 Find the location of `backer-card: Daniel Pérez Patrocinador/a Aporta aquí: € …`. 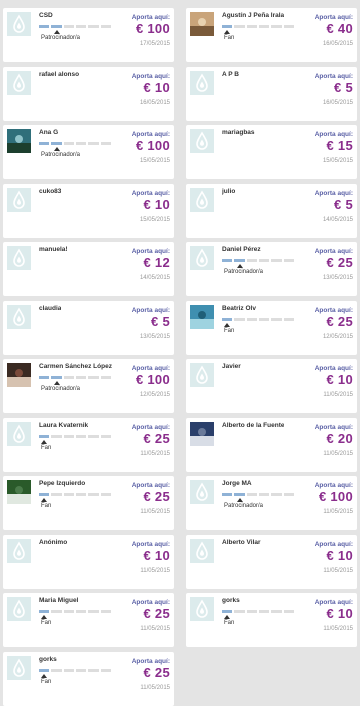

backer-card: Daniel Pérez Patrocinador/a Aporta aquí: € … is located at coordinates (271, 269).